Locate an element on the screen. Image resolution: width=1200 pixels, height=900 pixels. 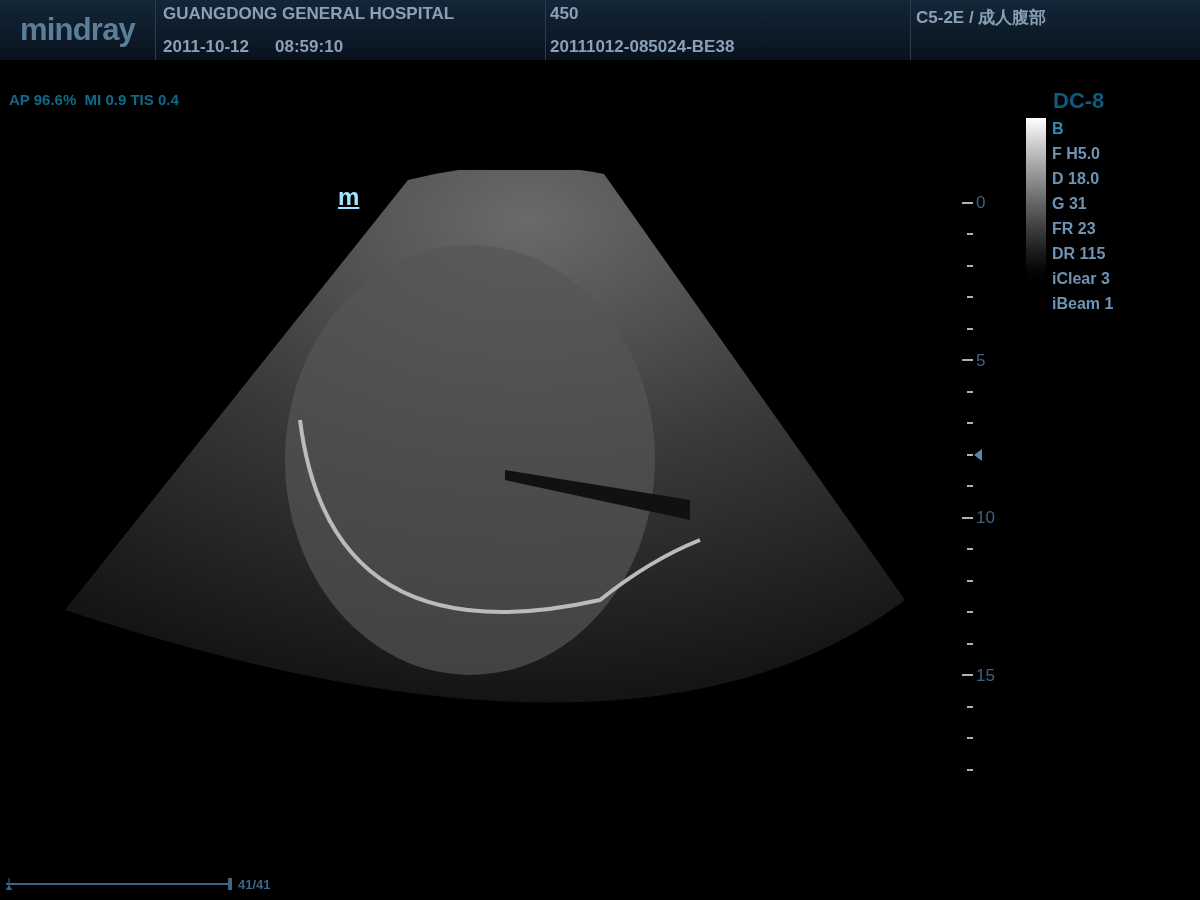
exam-date: 2011-10-12 is located at coordinates (206, 46).